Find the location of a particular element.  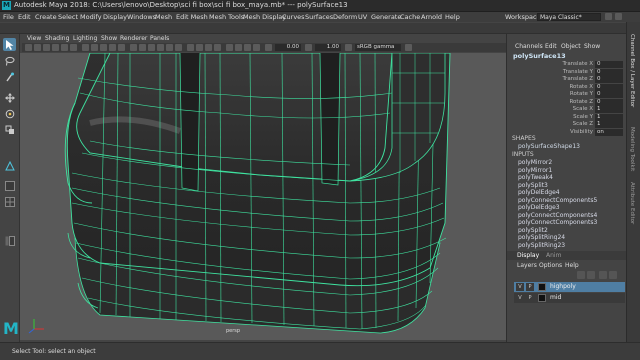

wireframe-icon is located at coordinates (133, 47).